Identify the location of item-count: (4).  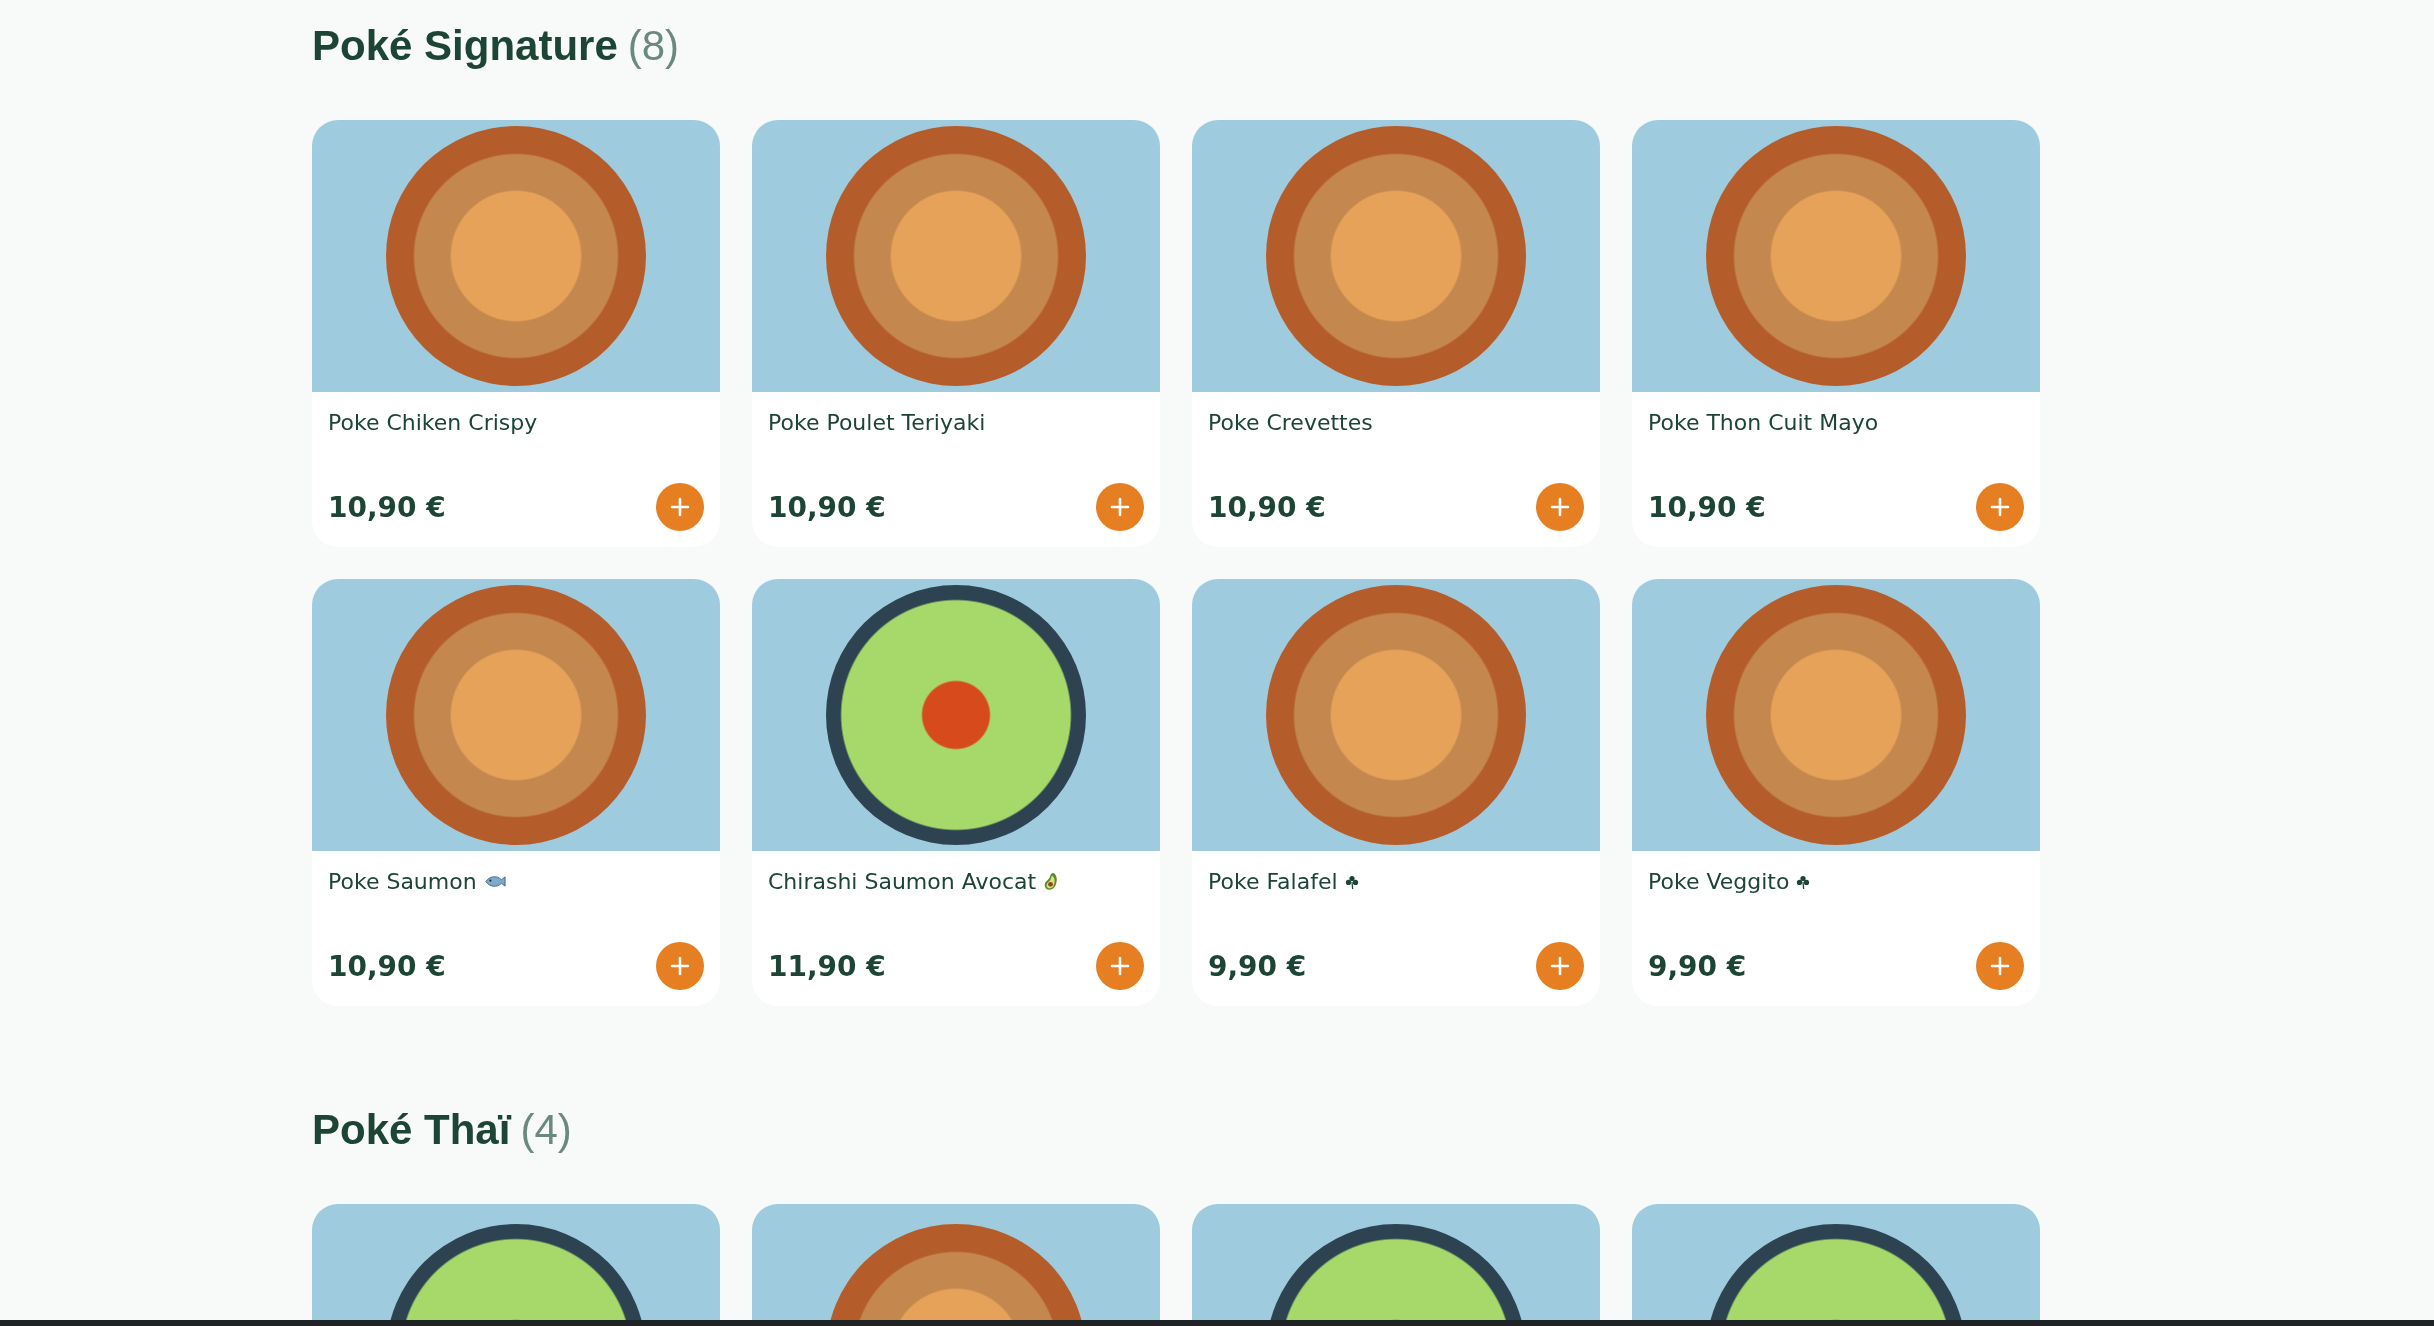
(546, 1130).